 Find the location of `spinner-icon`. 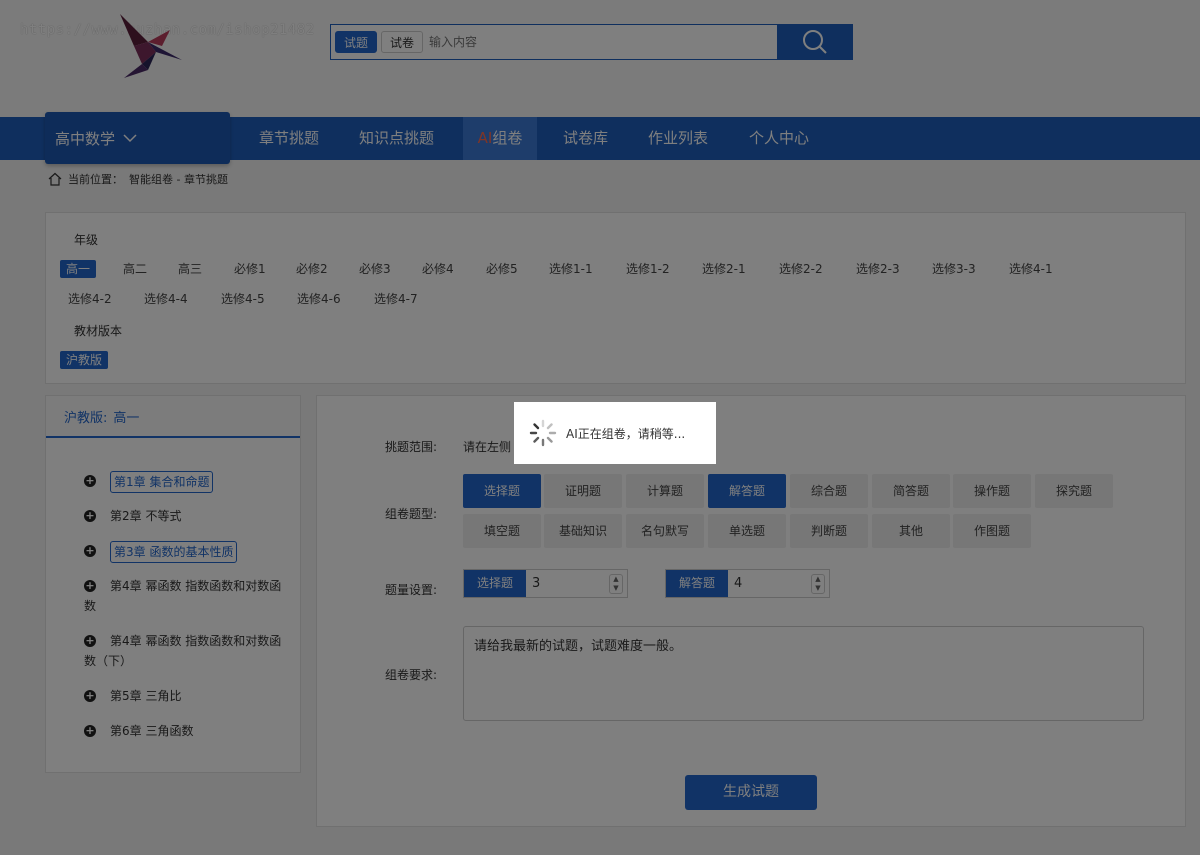

spinner-icon is located at coordinates (543, 433).